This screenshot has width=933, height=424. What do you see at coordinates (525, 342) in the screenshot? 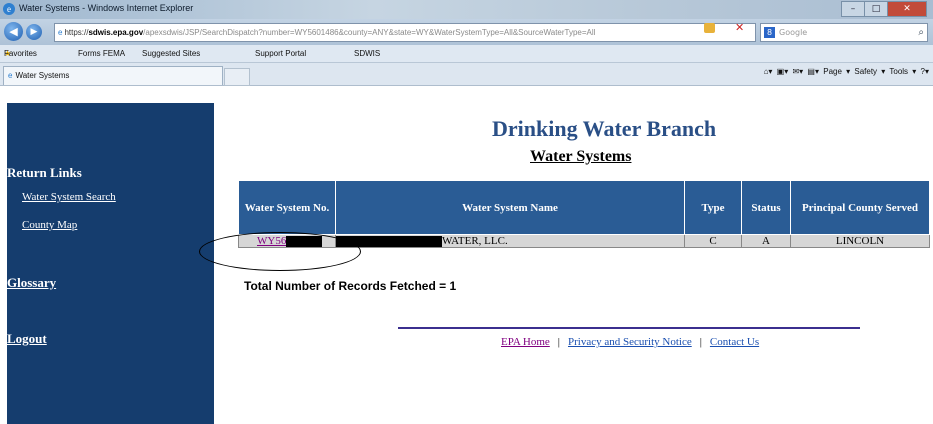
I see `epa-home-link: EPA Home` at bounding box center [525, 342].